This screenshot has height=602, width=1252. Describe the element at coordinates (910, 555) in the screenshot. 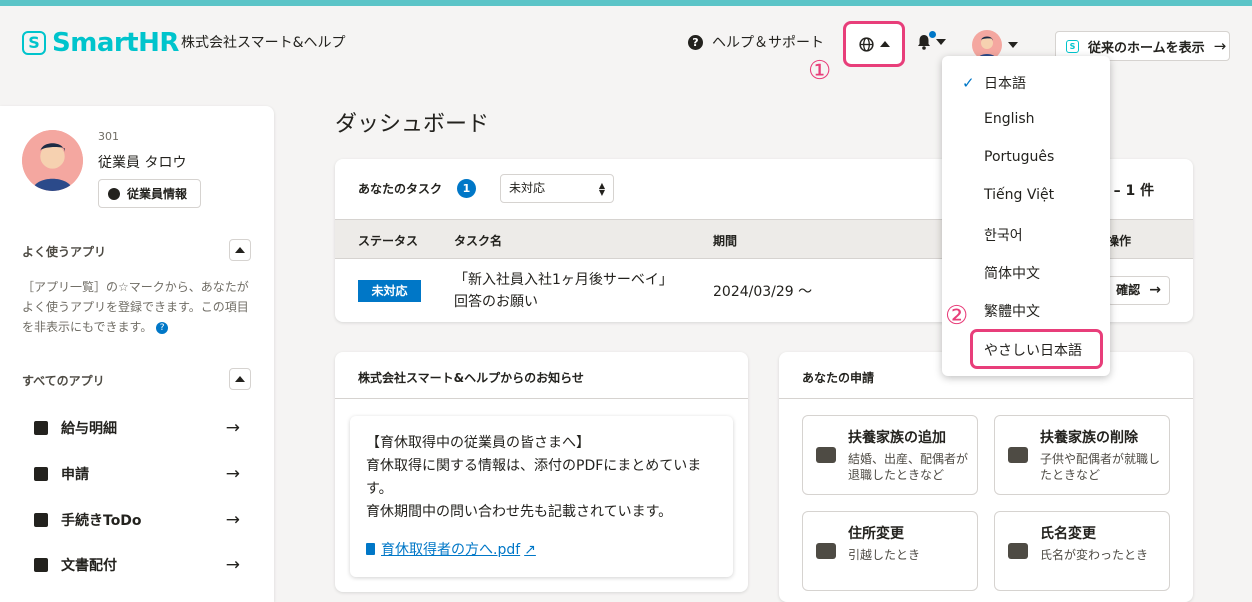

I see `request-description: 引越したとき` at that location.